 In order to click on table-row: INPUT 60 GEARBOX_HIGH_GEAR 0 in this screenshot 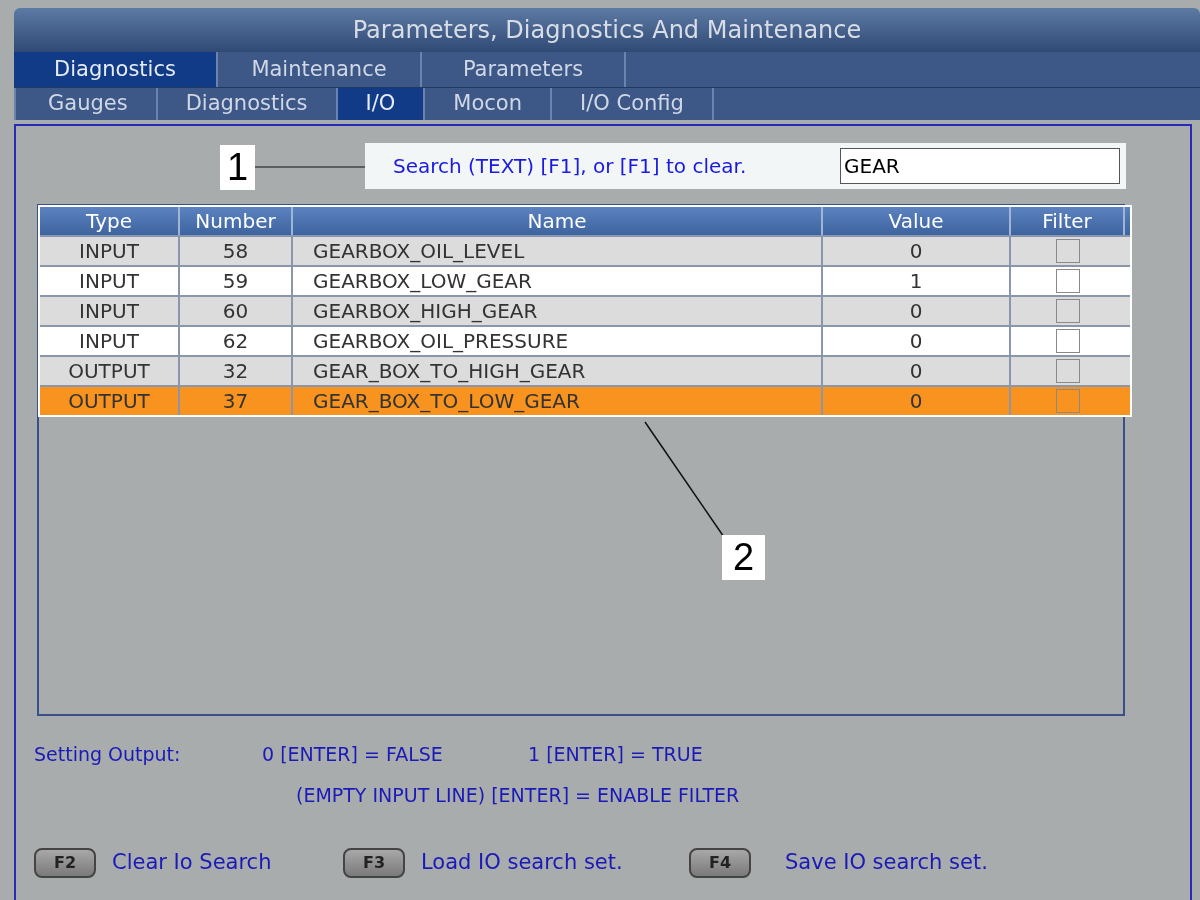, I will do `click(585, 310)`.